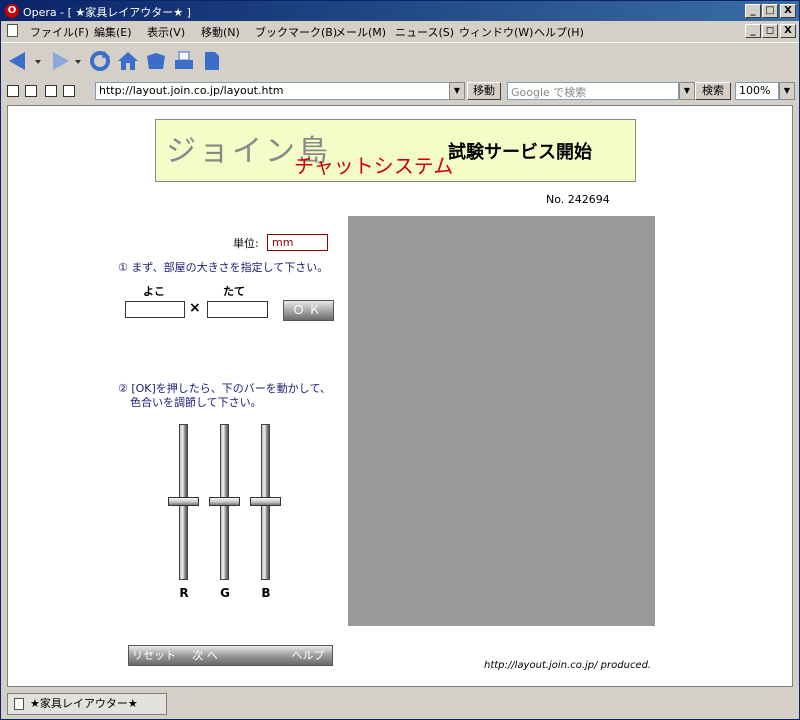 The height and width of the screenshot is (720, 800). I want to click on mdi-restore-button: ◻, so click(770, 31).